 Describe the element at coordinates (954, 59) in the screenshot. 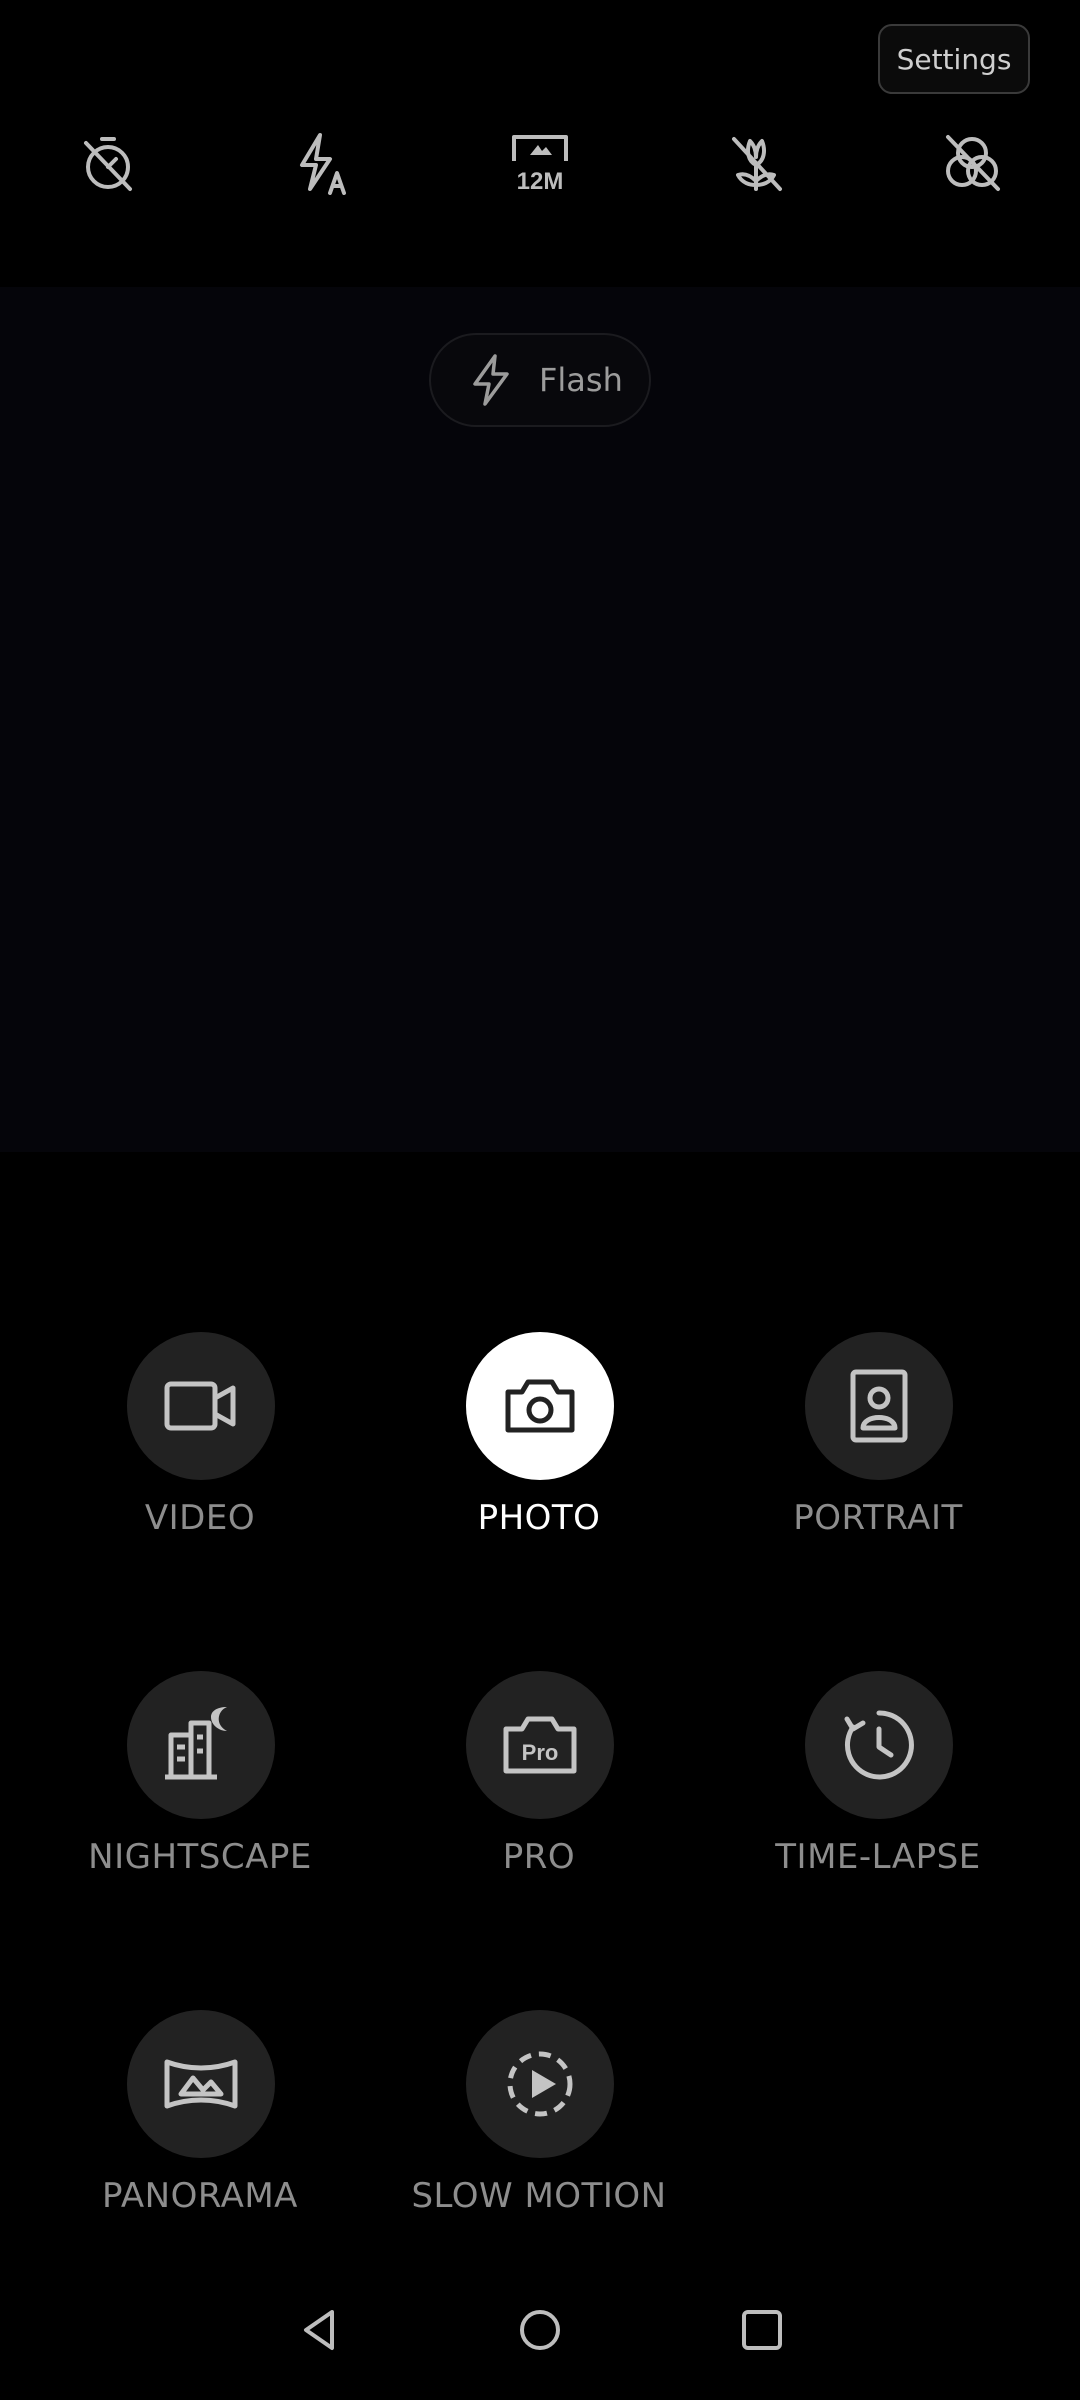

I see `settings-button: Settings` at that location.